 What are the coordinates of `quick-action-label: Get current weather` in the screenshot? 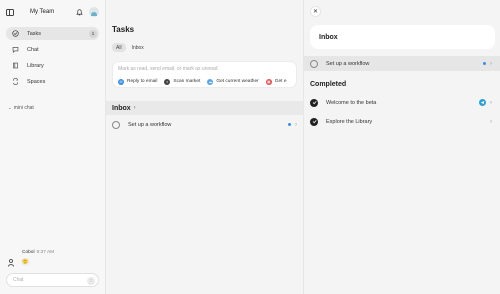 It's located at (237, 81).